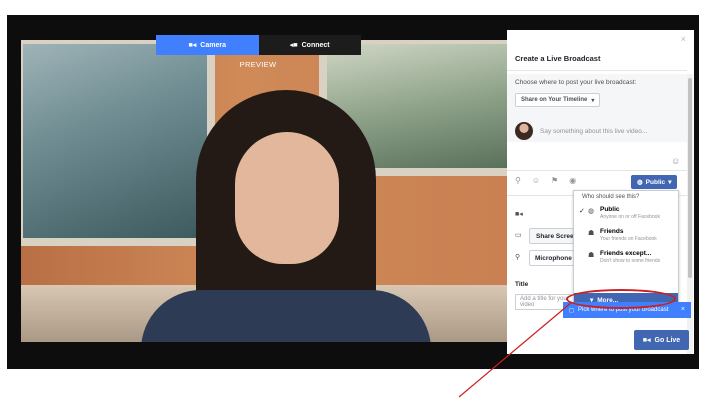  I want to click on option-description: Don't show to some friends, so click(630, 261).